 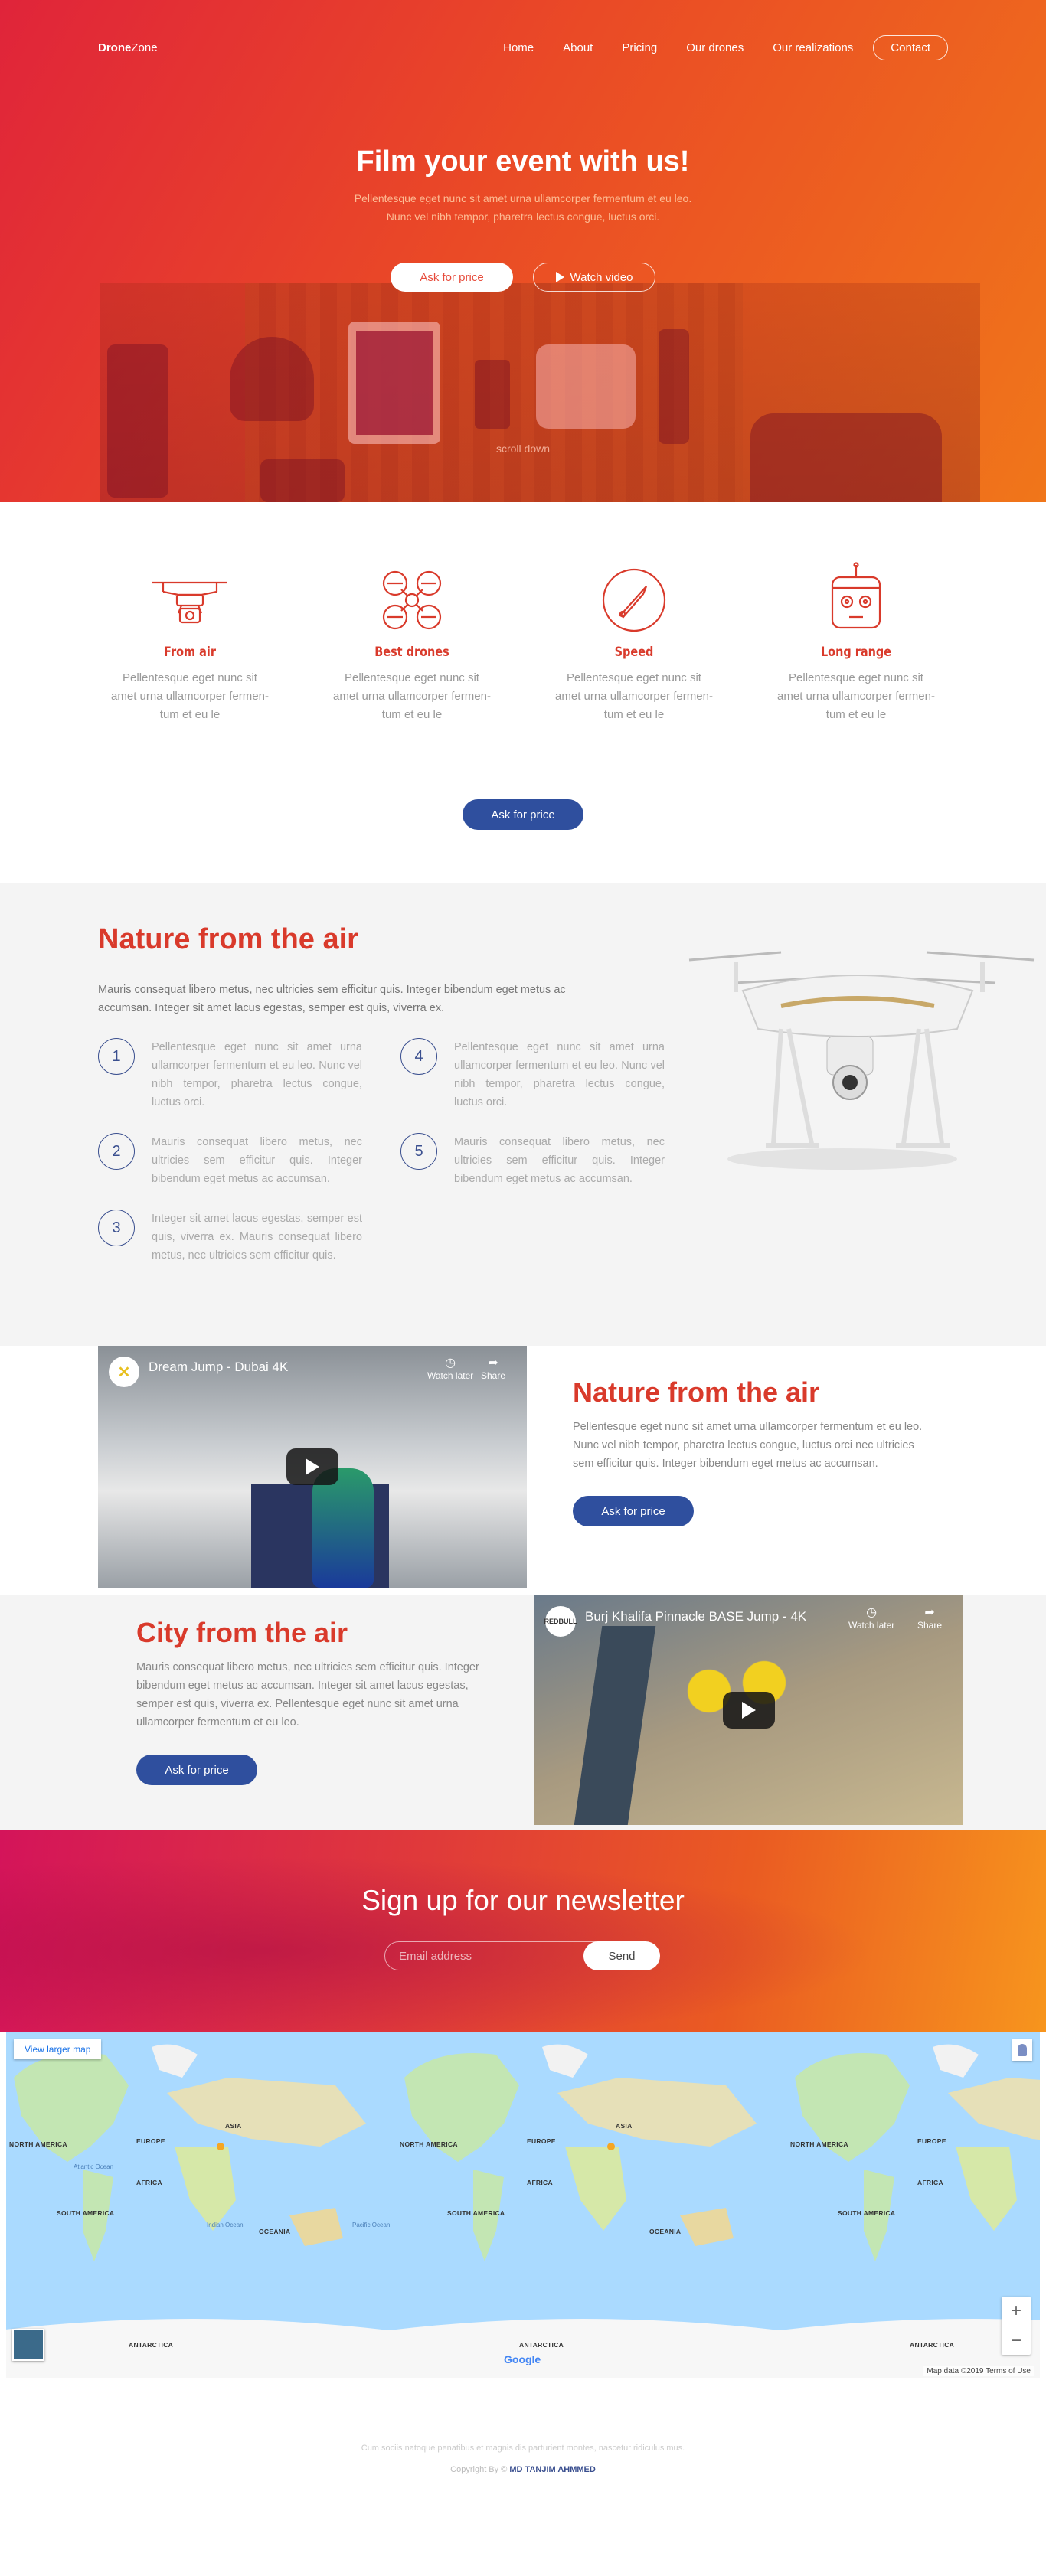 What do you see at coordinates (560, 1621) in the screenshot?
I see `channel-logo-icon: REDBULL` at bounding box center [560, 1621].